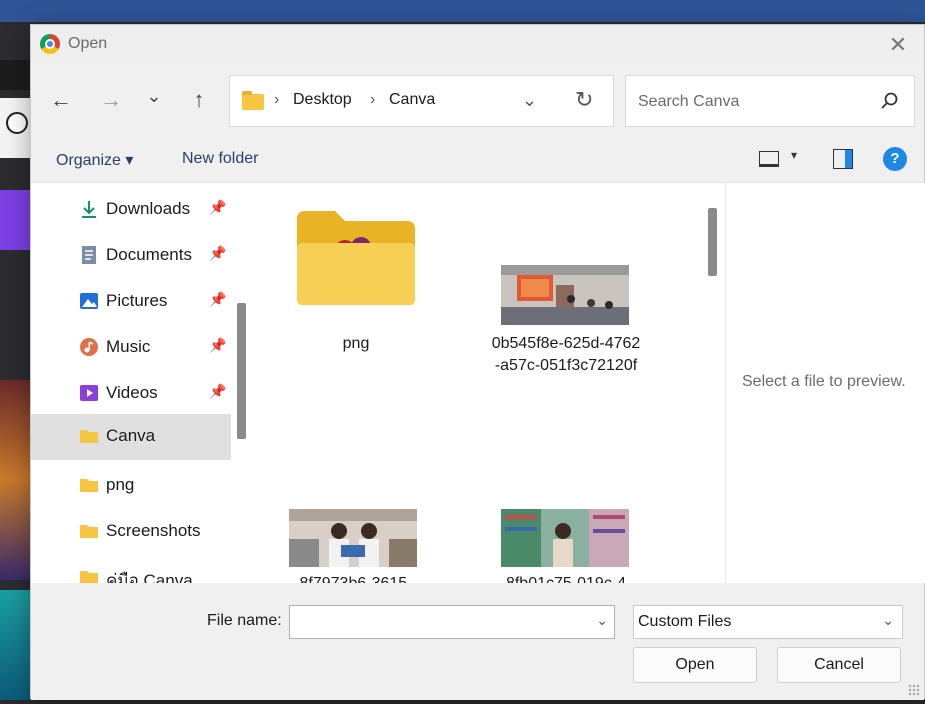 Image resolution: width=925 pixels, height=704 pixels. What do you see at coordinates (356, 578) in the screenshot?
I see `file-name: 8f7973b6-3615-` at bounding box center [356, 578].